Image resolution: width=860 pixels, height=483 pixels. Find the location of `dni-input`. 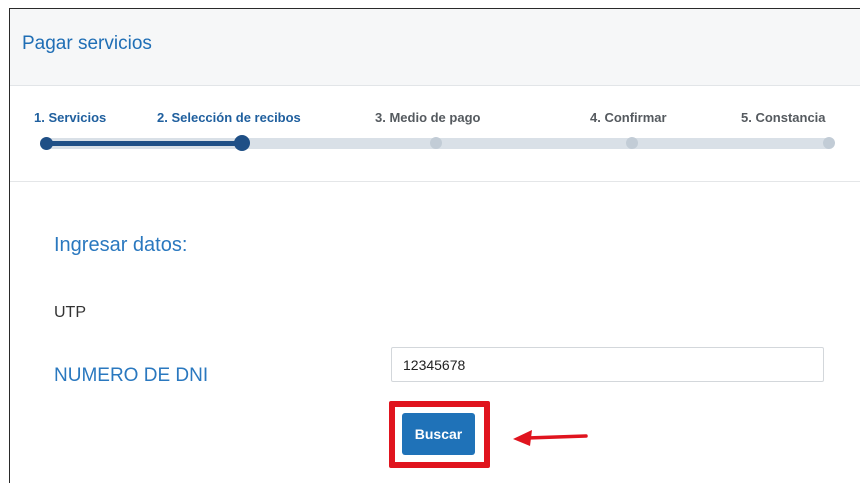

dni-input is located at coordinates (607, 364).